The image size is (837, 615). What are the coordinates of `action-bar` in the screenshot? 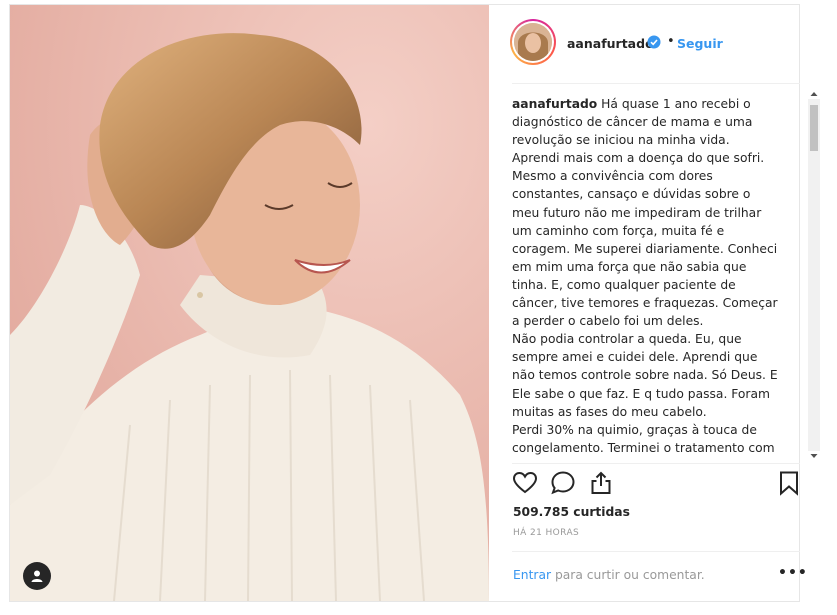 It's located at (645, 484).